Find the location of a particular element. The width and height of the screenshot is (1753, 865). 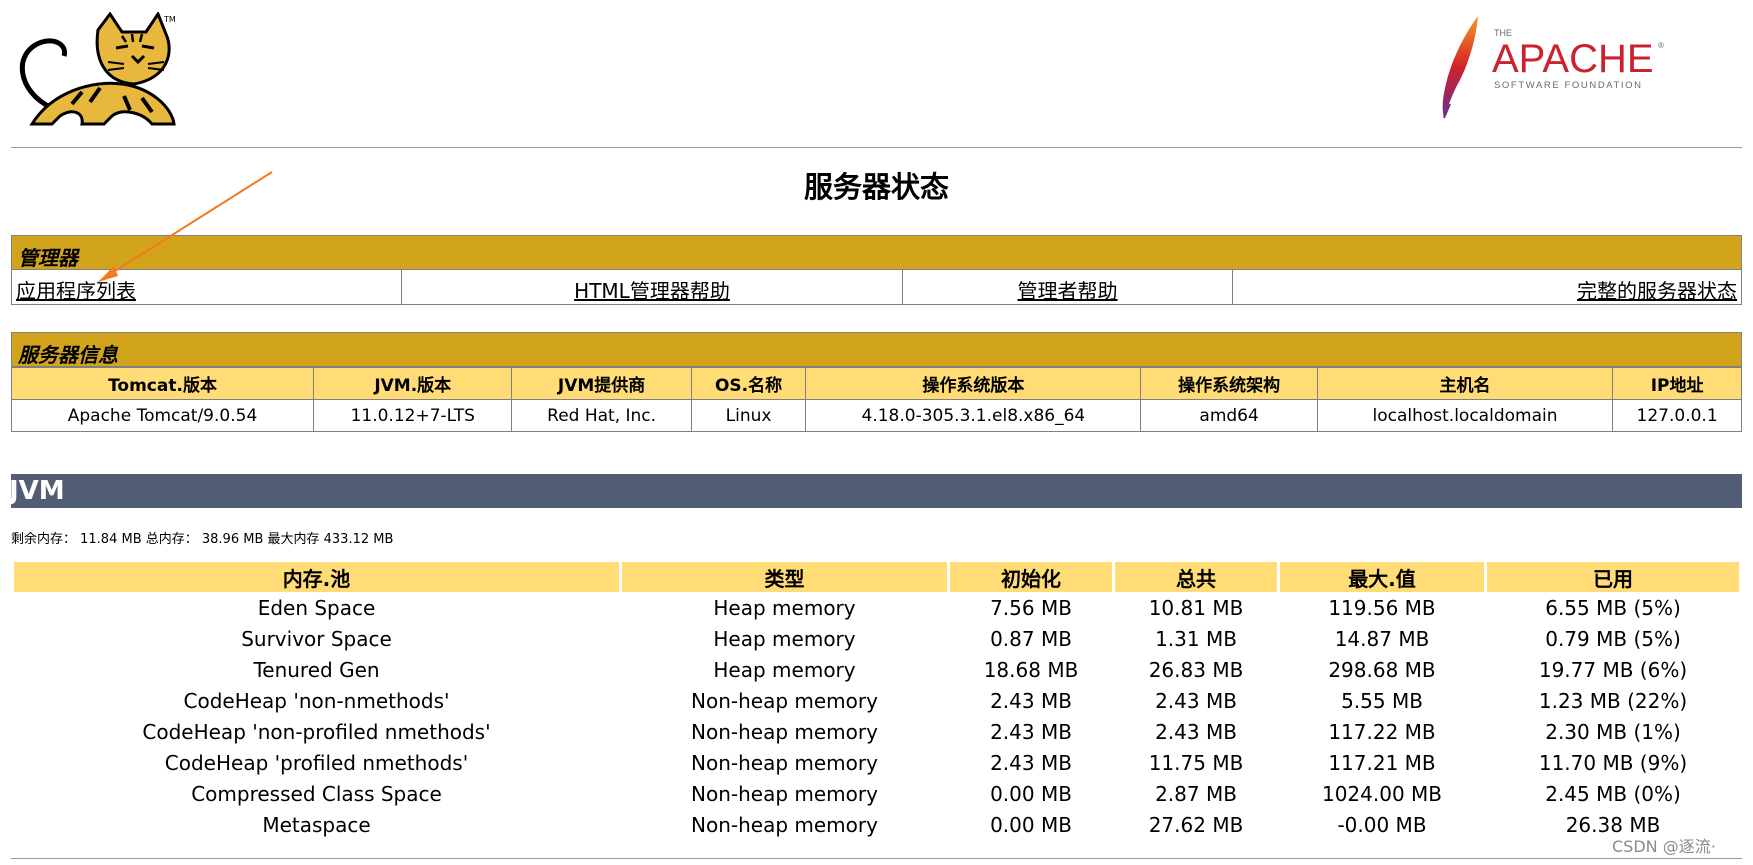

table-cell: 2.45 MB (0%) is located at coordinates (1613, 793).